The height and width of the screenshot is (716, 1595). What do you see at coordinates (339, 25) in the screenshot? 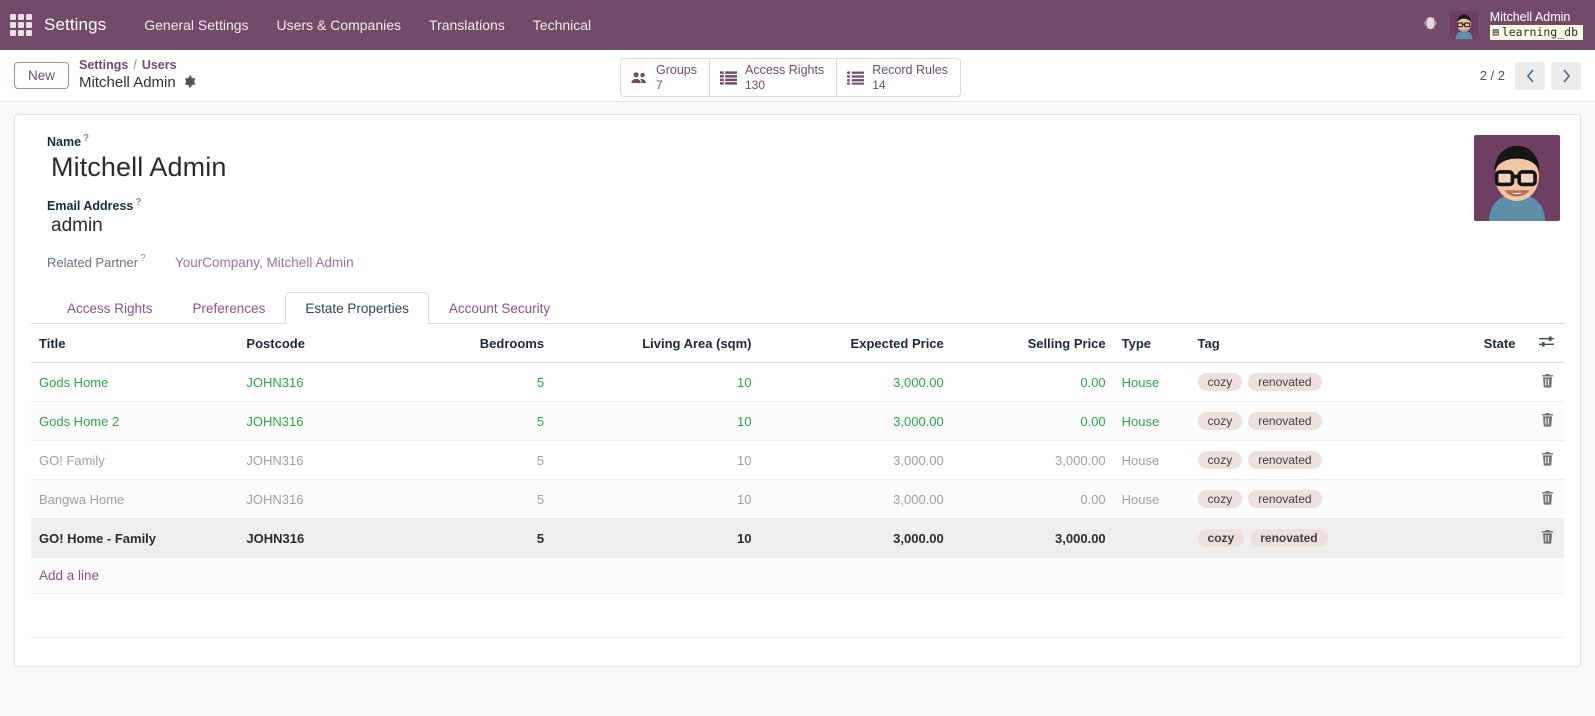
I see `navmenu-users-companies: Users & Companies` at bounding box center [339, 25].